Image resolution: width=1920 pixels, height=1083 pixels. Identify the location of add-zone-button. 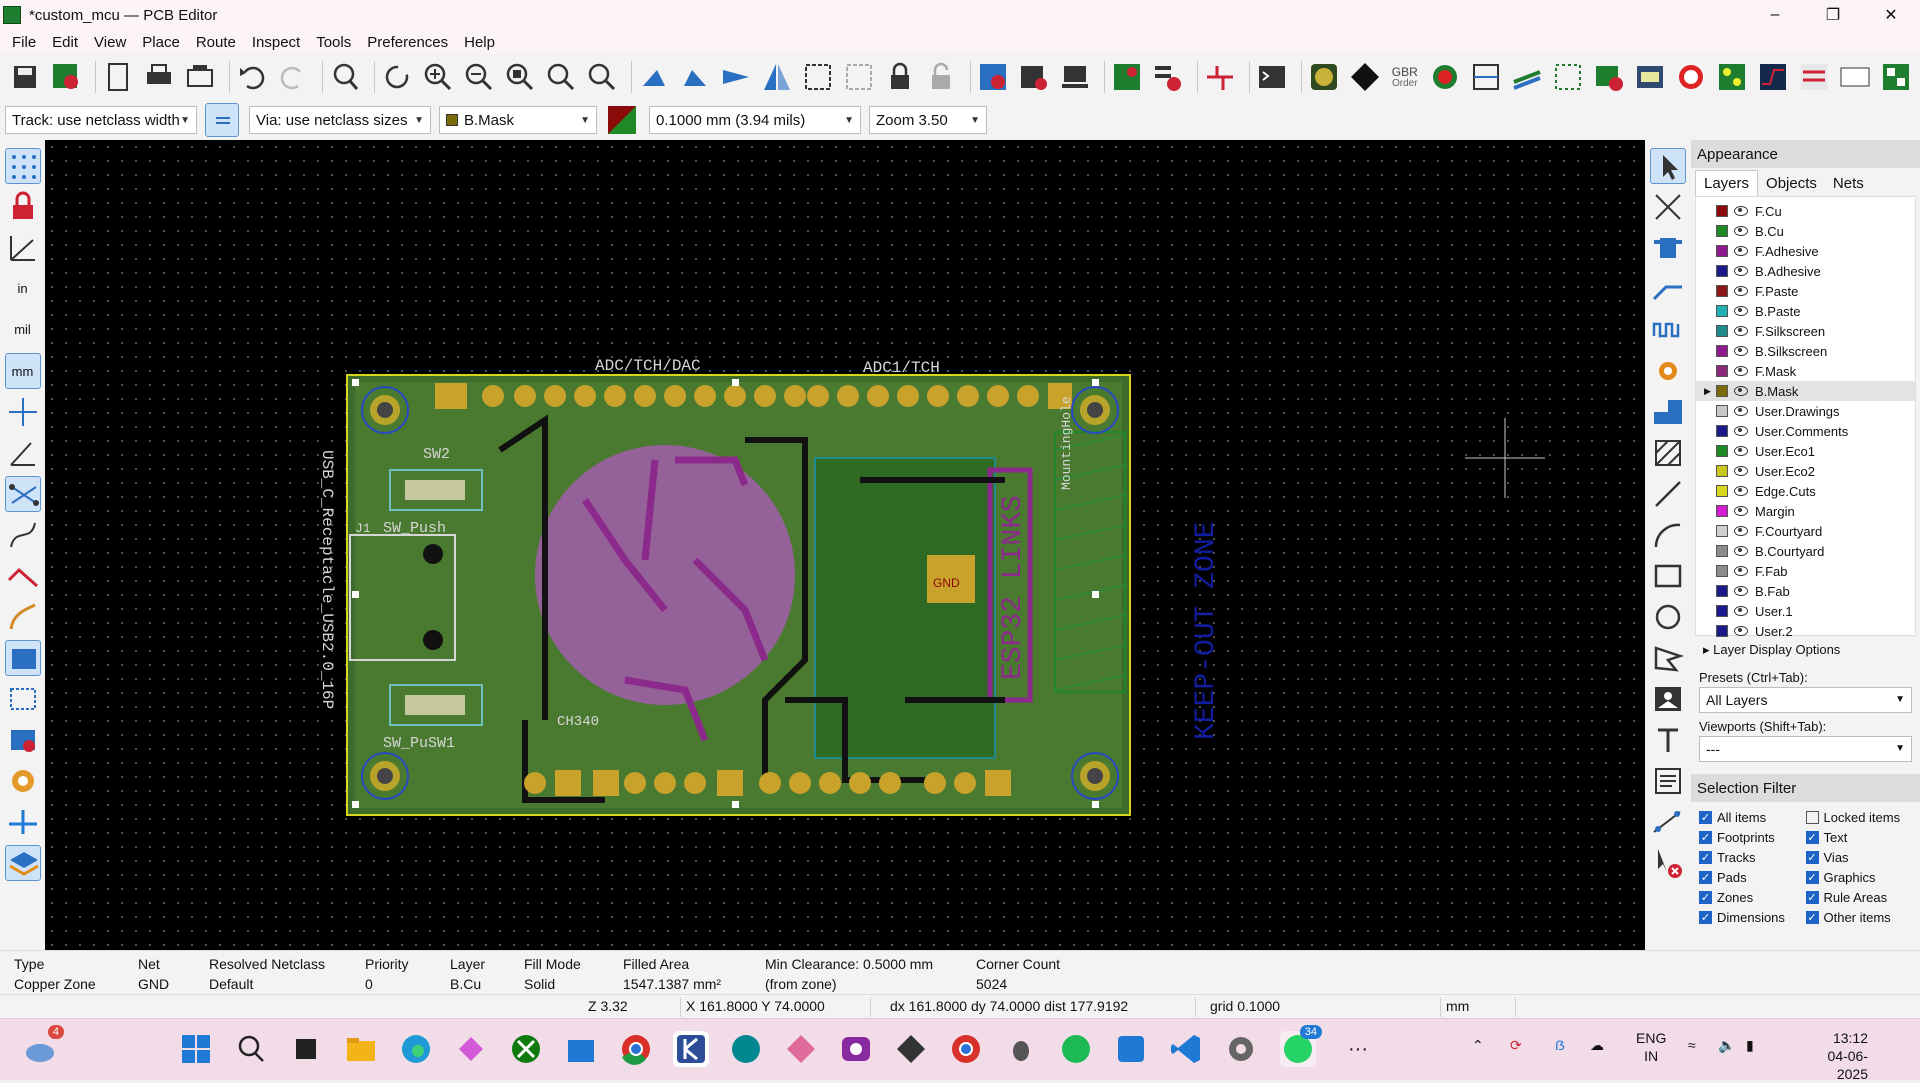
(1668, 412).